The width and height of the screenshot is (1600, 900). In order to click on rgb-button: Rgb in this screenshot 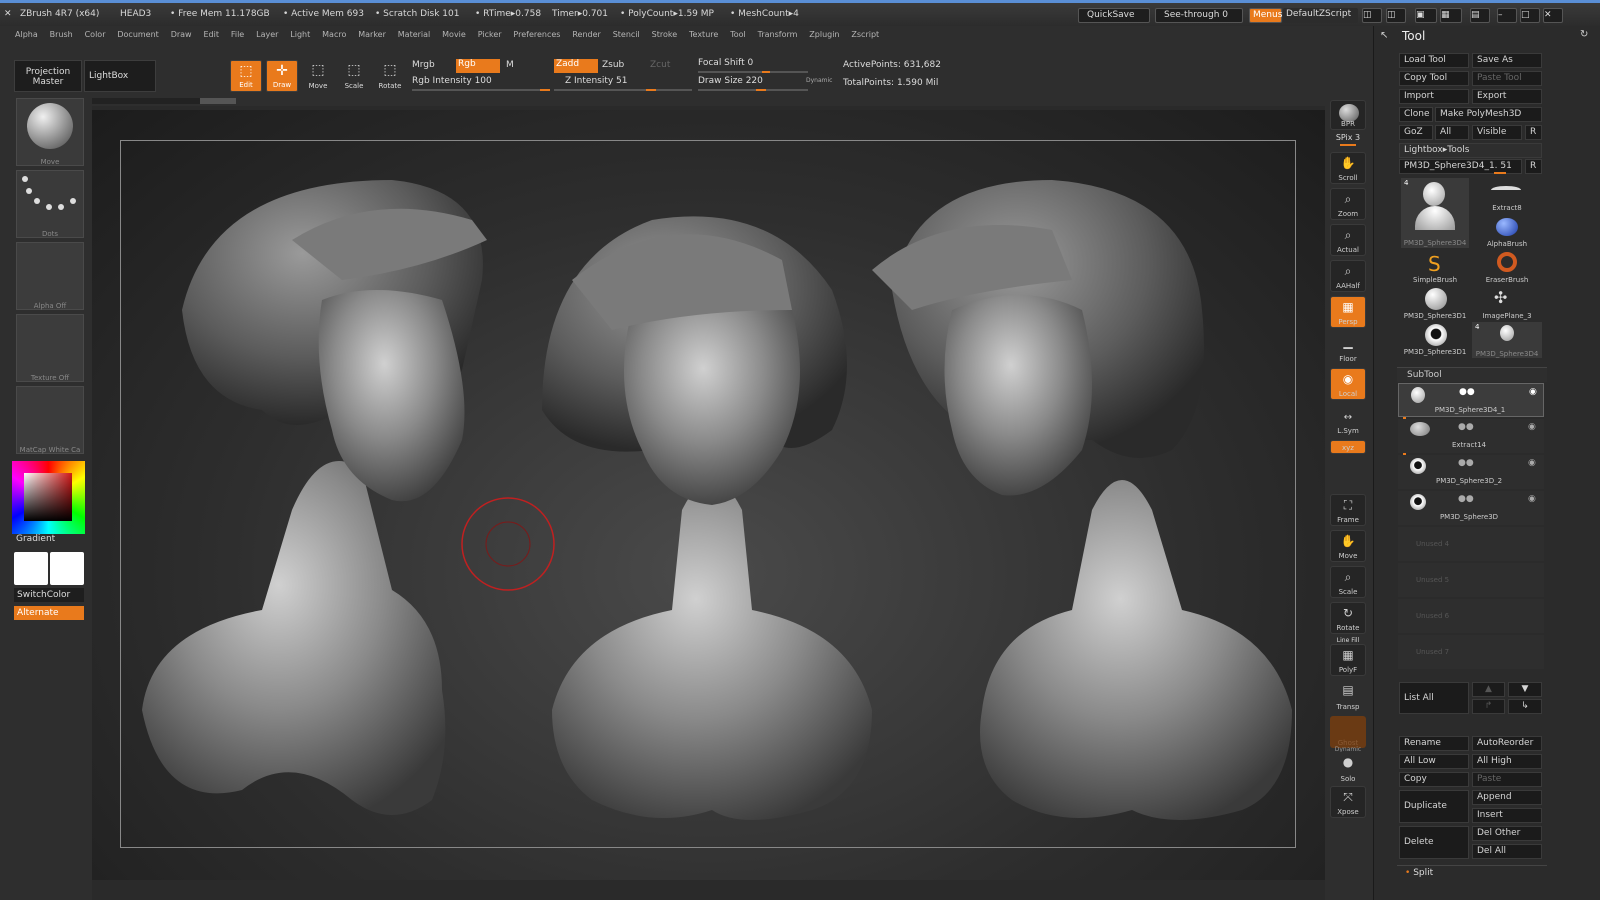, I will do `click(478, 66)`.